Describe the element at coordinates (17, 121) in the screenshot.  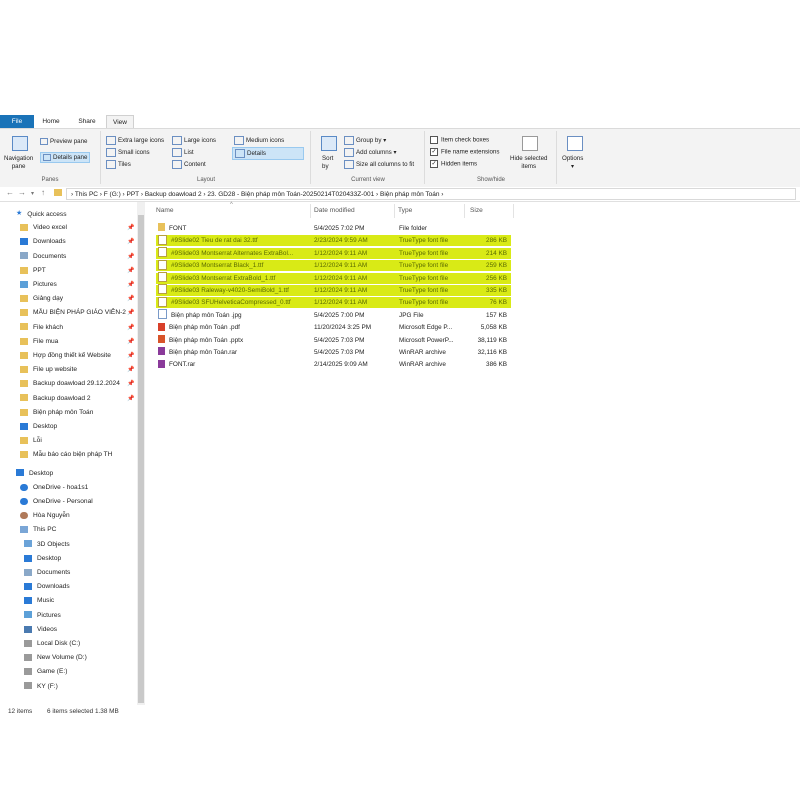
I see `tab-file: File` at that location.